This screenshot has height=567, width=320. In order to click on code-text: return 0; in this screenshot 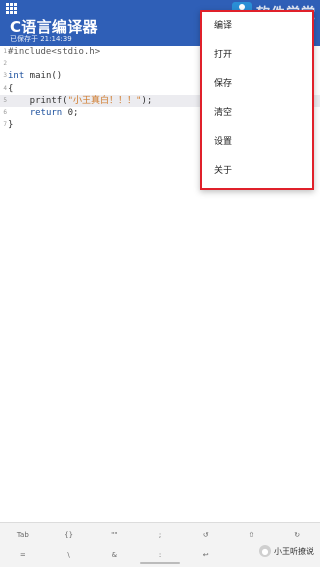, I will do `click(43, 113)`.